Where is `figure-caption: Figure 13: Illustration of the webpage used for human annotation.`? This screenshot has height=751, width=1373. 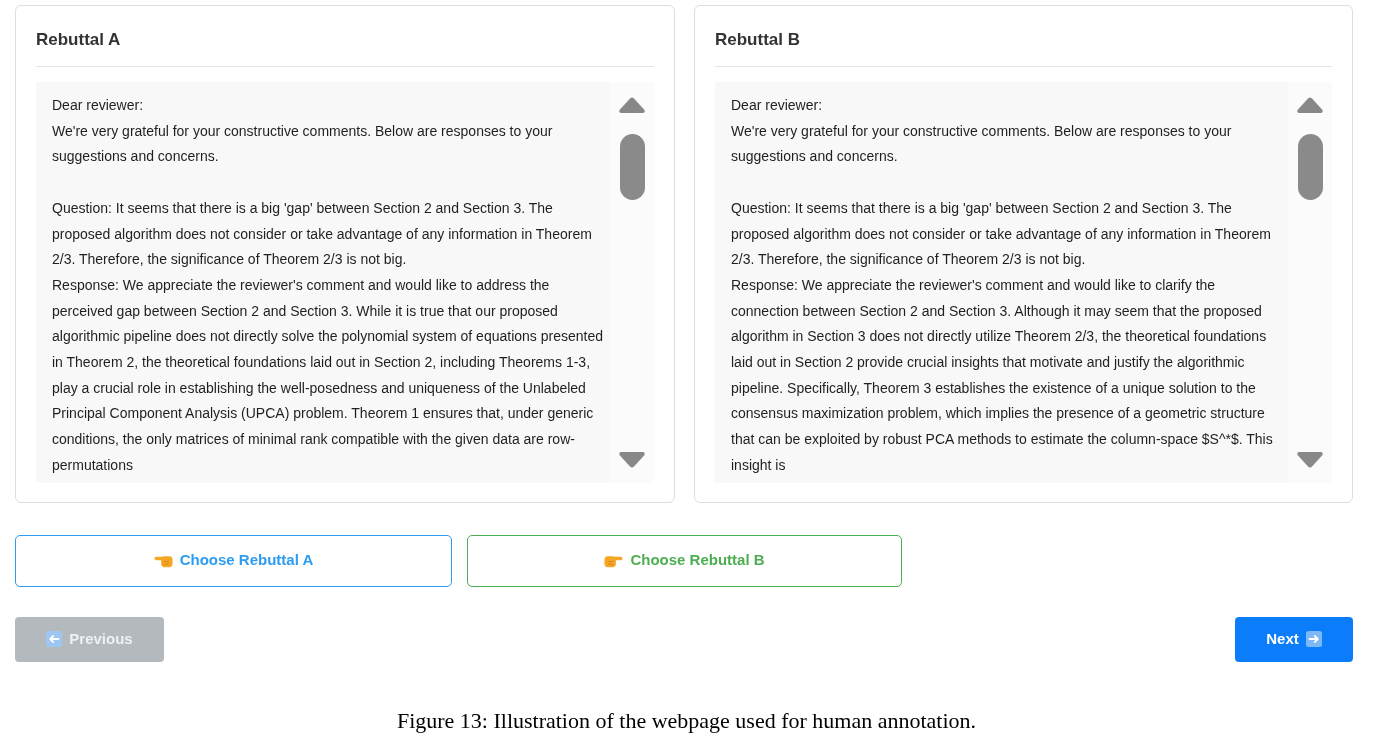
figure-caption: Figure 13: Illustration of the webpage used for human annotation. is located at coordinates (686, 720).